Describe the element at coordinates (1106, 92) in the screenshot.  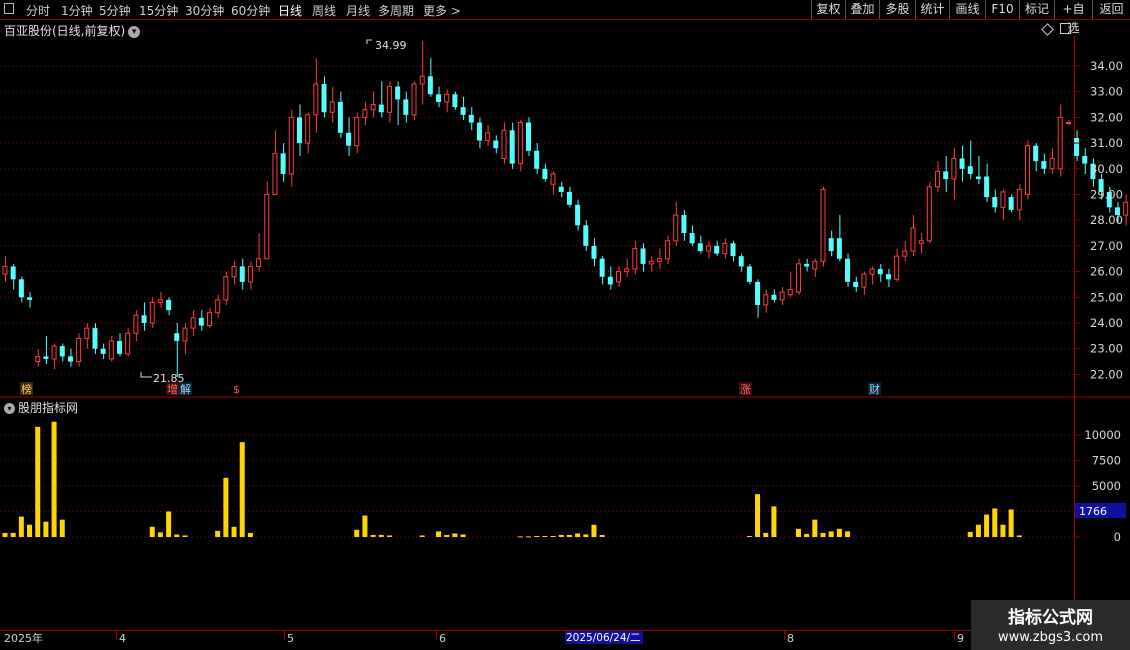
I see `price-tick-label: 33.00` at that location.